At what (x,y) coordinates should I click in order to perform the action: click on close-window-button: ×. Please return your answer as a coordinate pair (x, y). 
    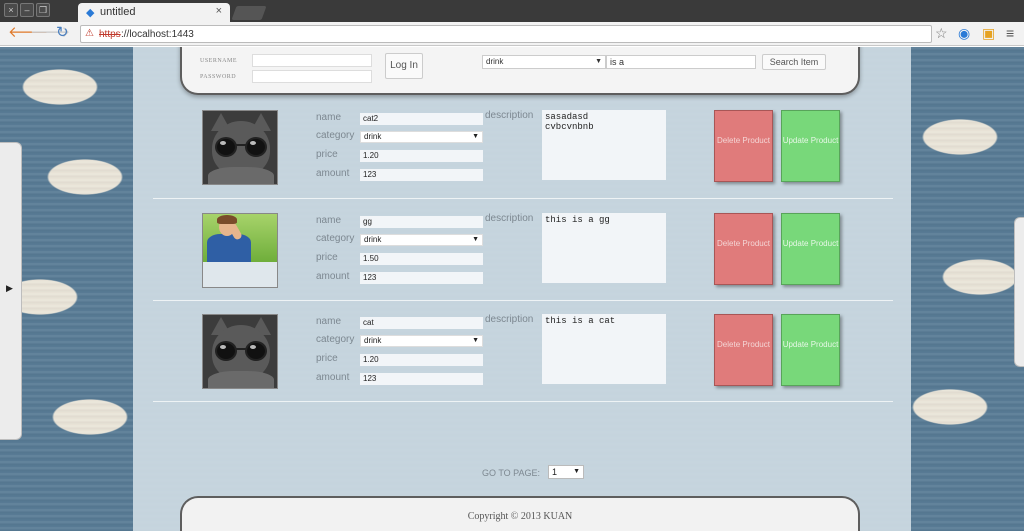
    Looking at the image, I should click on (11, 10).